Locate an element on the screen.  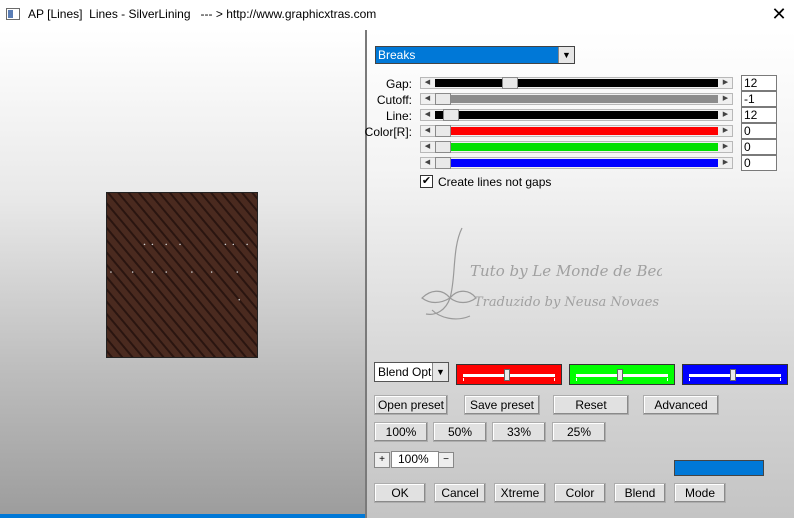
color-b-thumb is located at coordinates (443, 163).